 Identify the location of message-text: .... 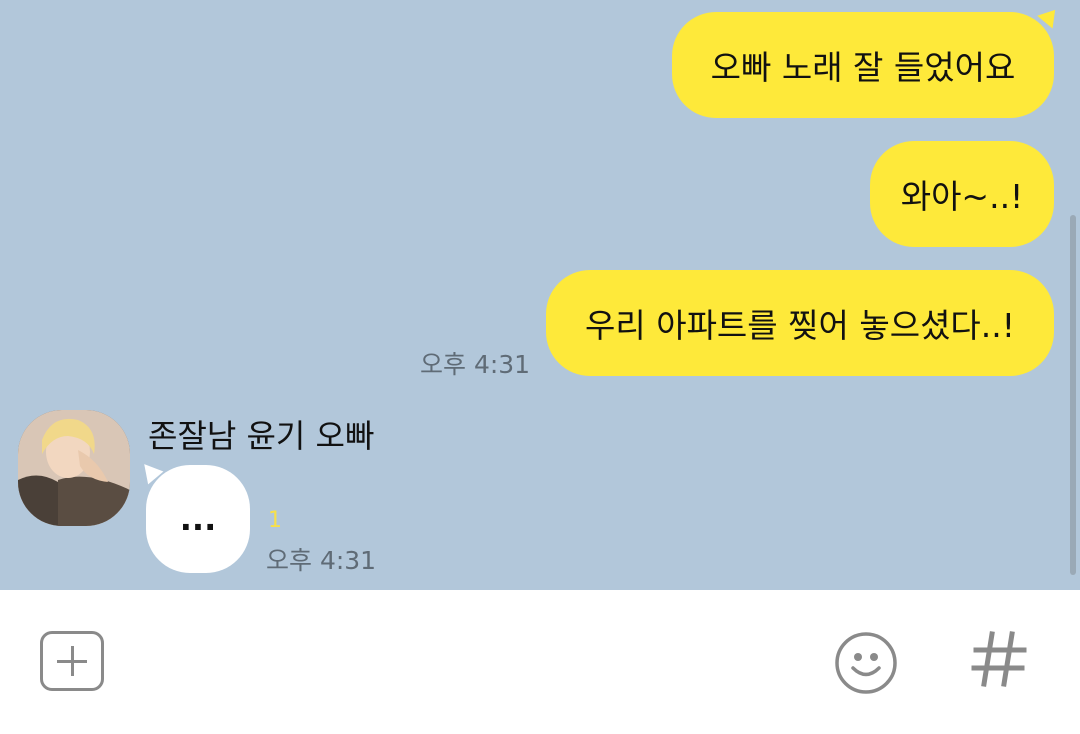
(198, 519).